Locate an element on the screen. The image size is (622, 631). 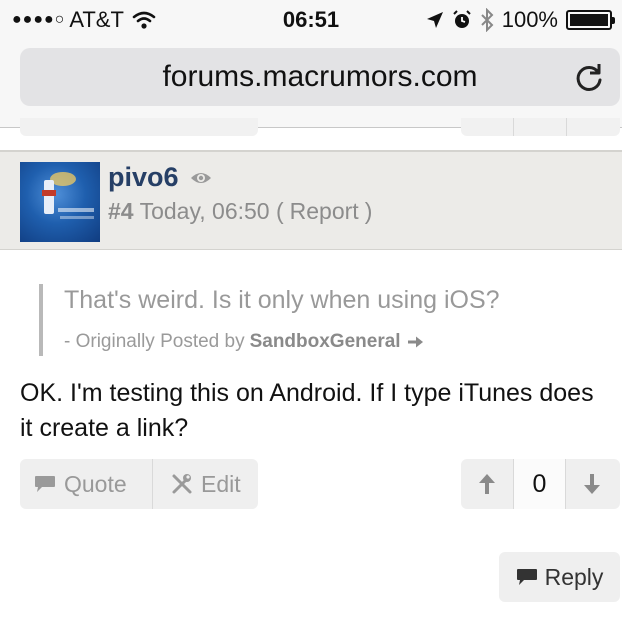
reply-button-label: Reply is located at coordinates (574, 577).